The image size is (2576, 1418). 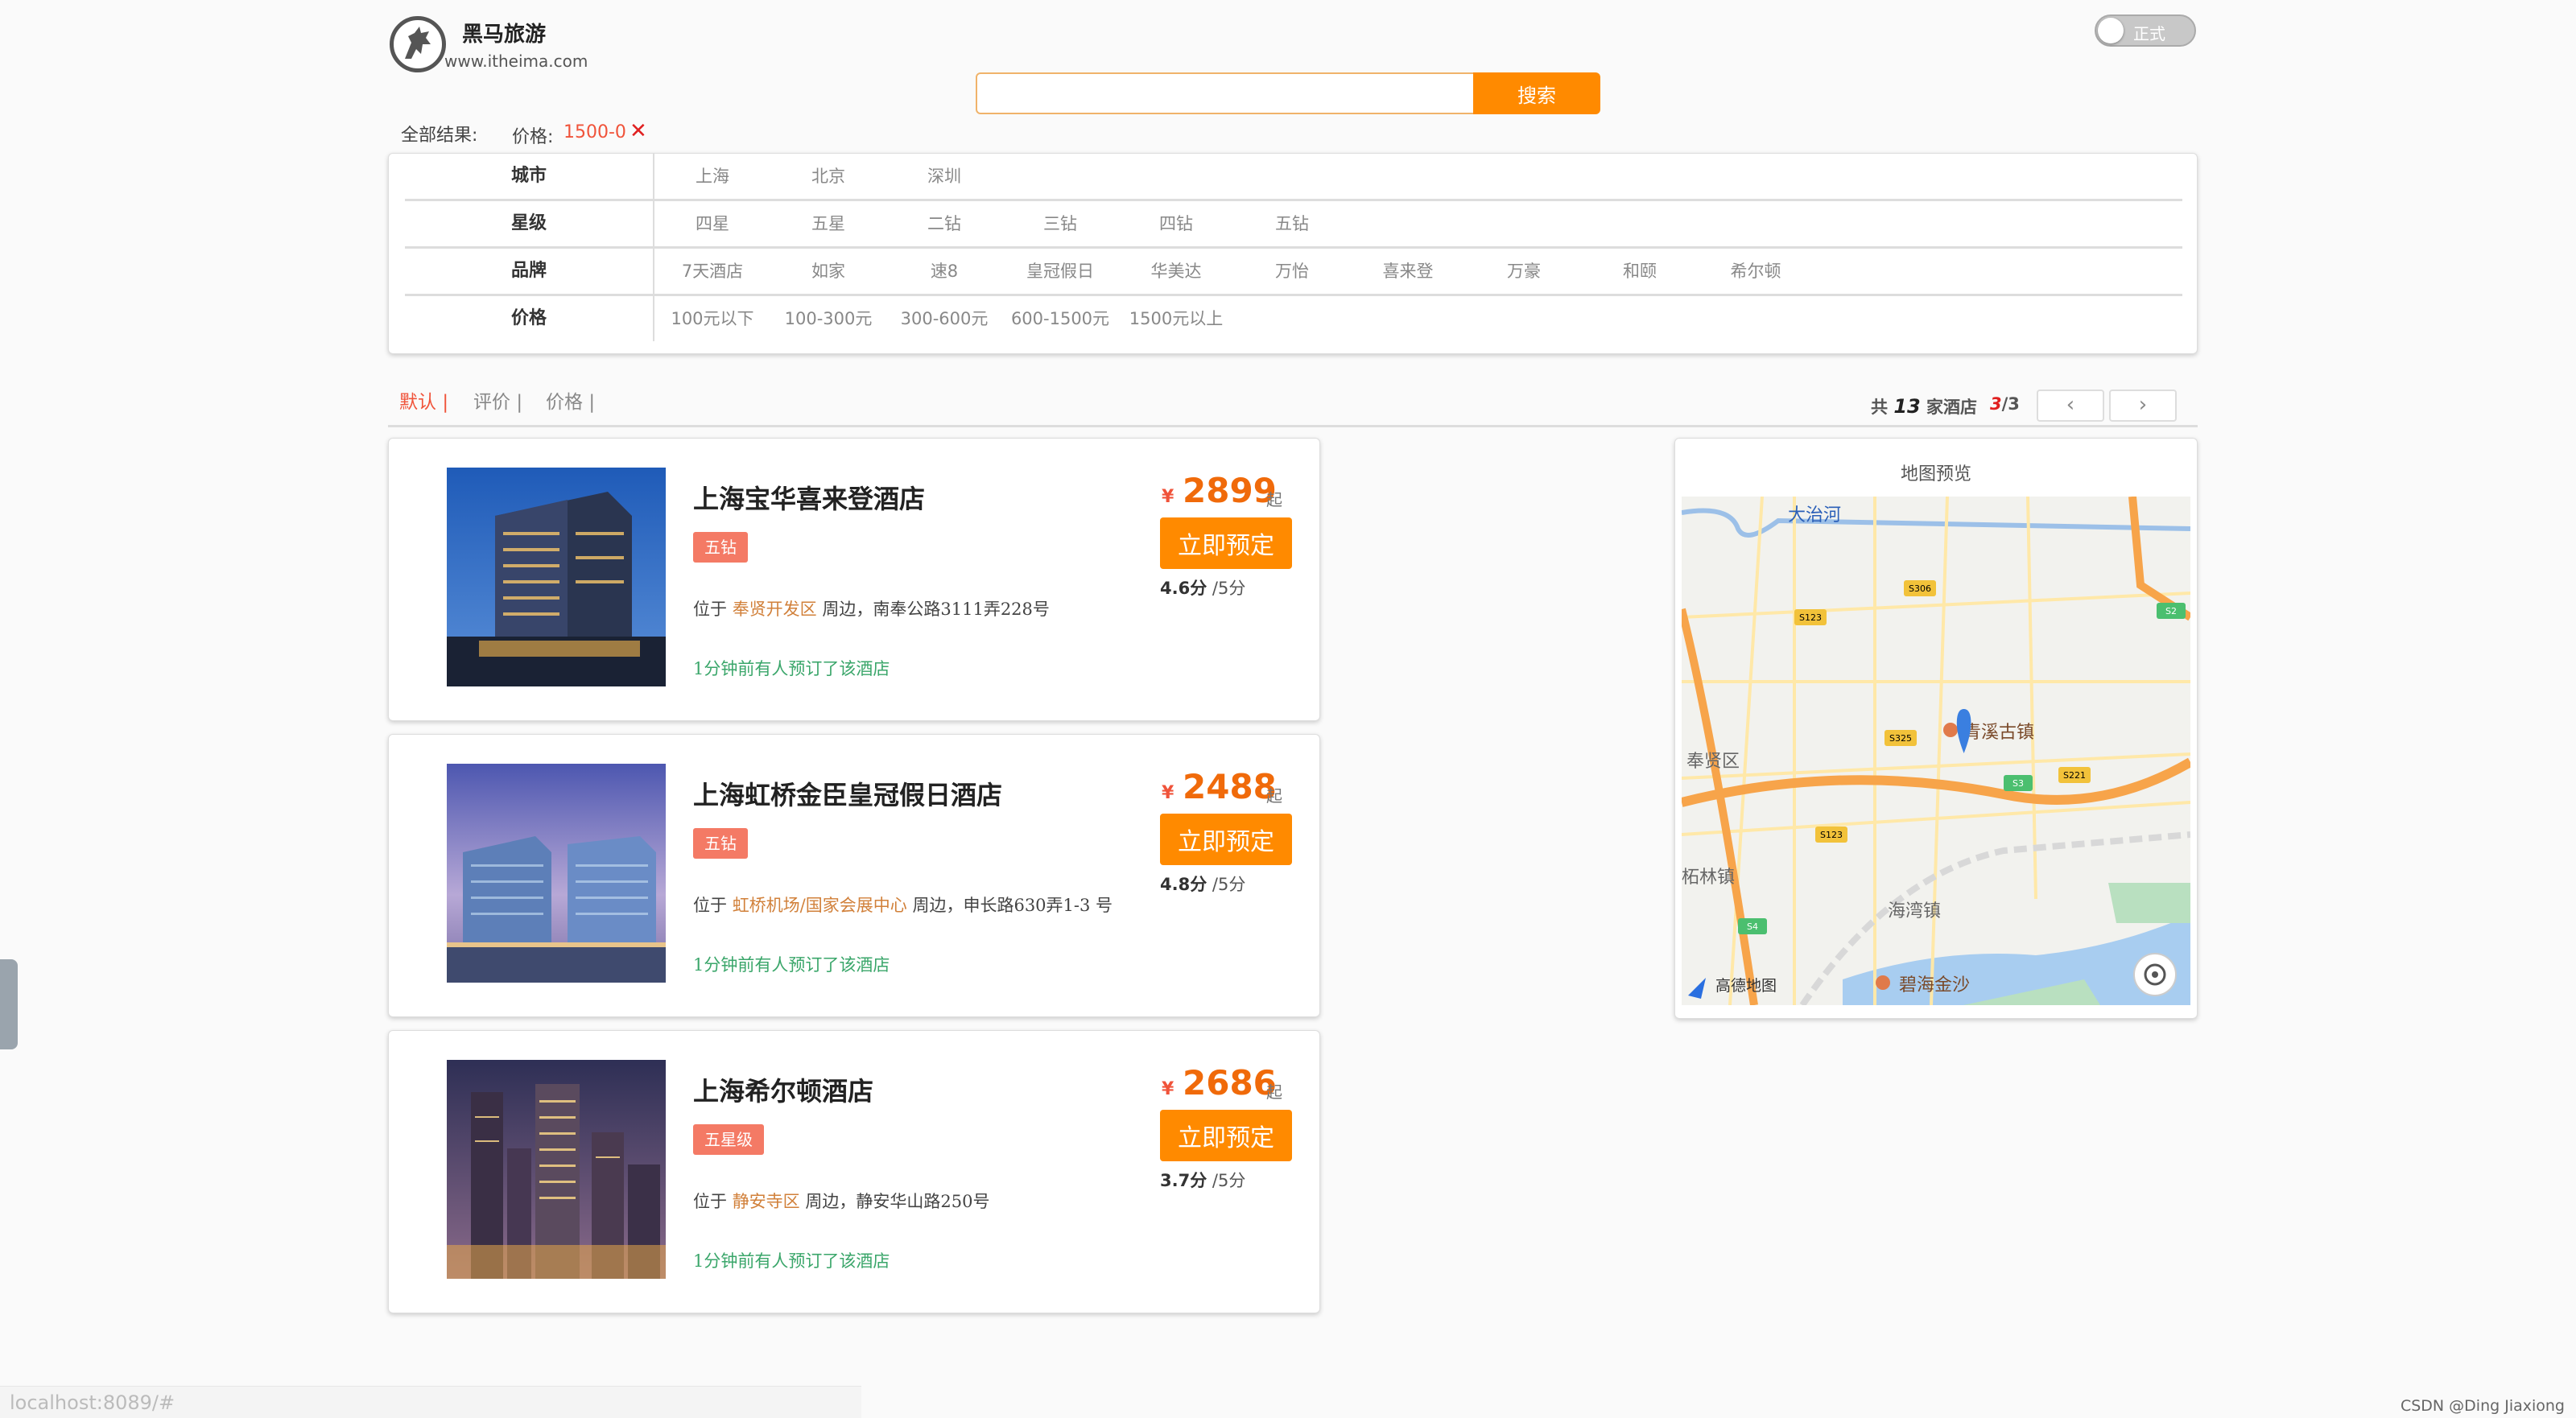 What do you see at coordinates (423, 400) in the screenshot?
I see `sort-default: 默认 |` at bounding box center [423, 400].